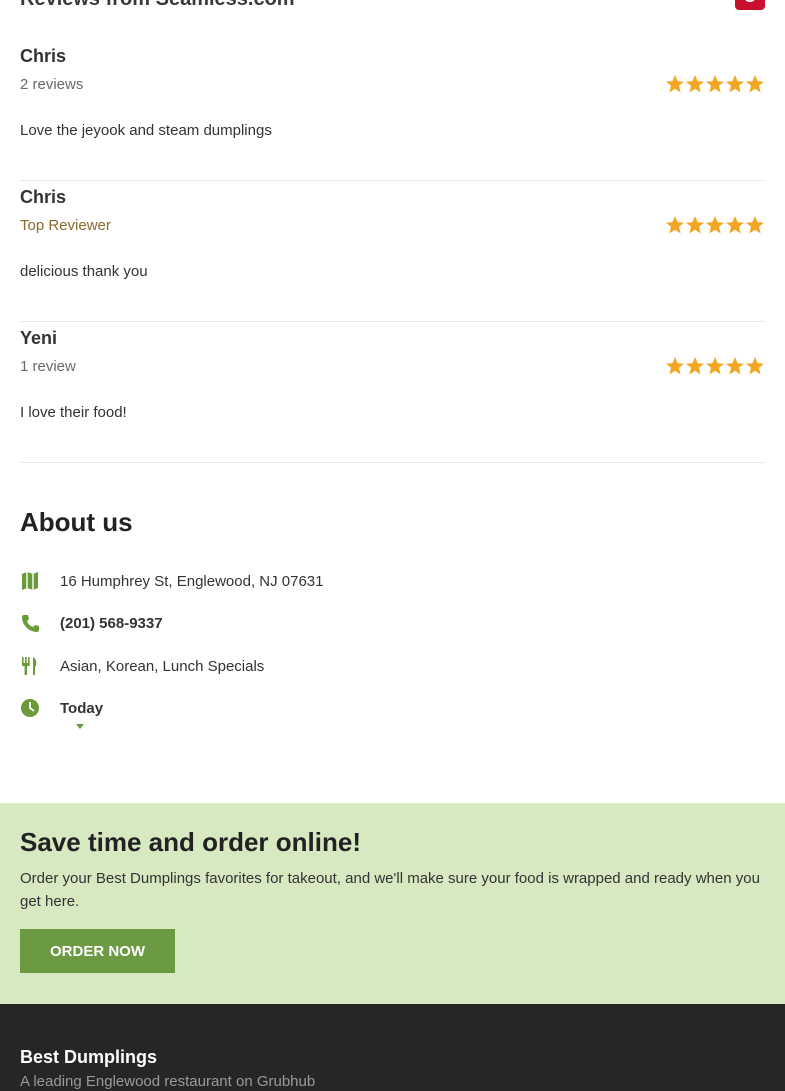  I want to click on hours-label: Today, so click(81, 708).